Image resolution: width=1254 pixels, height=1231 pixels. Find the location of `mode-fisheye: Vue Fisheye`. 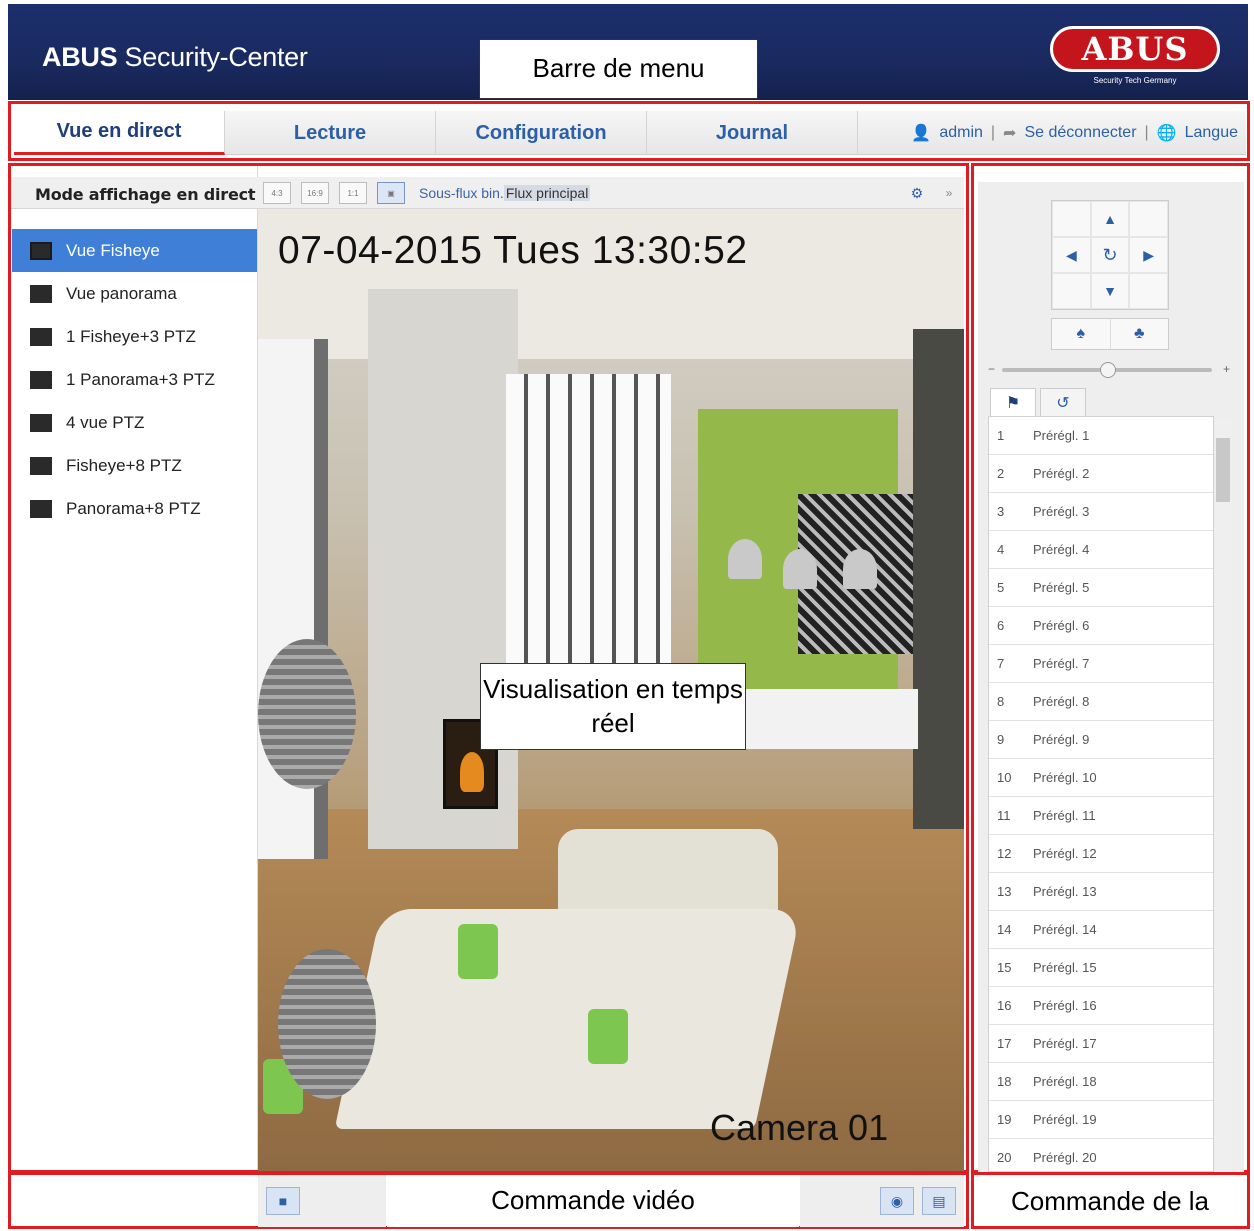

mode-fisheye: Vue Fisheye is located at coordinates (134, 250).